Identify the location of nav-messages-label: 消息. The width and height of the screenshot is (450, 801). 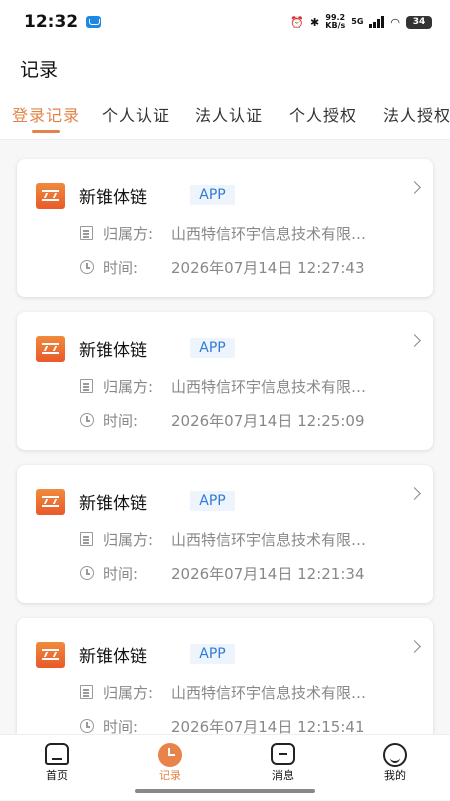
(283, 775).